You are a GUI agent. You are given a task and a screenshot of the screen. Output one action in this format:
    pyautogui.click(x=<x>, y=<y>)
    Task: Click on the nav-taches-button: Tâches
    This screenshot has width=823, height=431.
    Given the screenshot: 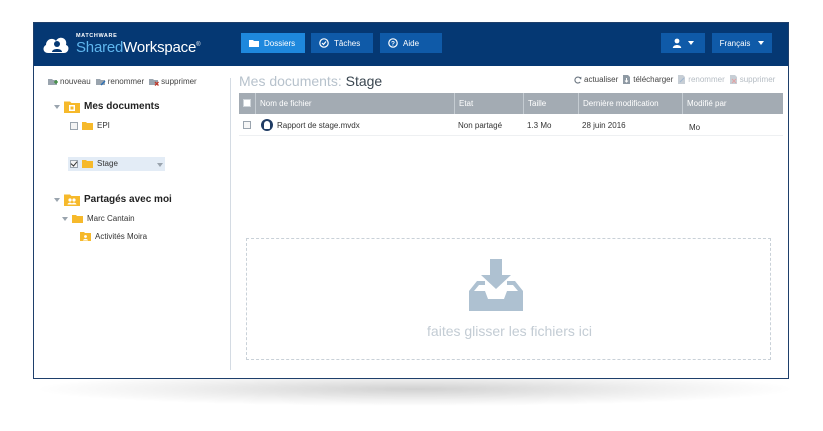 What is the action you would take?
    pyautogui.click(x=342, y=43)
    